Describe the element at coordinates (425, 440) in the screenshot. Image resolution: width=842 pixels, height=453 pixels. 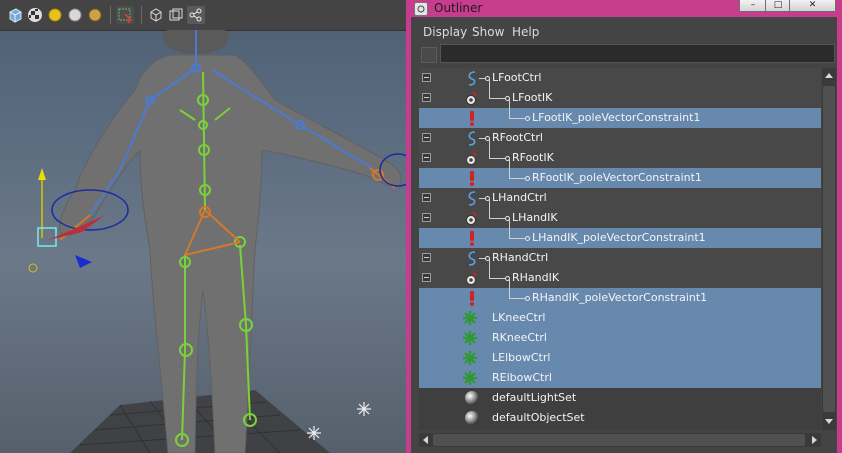
I see `scroll-left-icon` at that location.